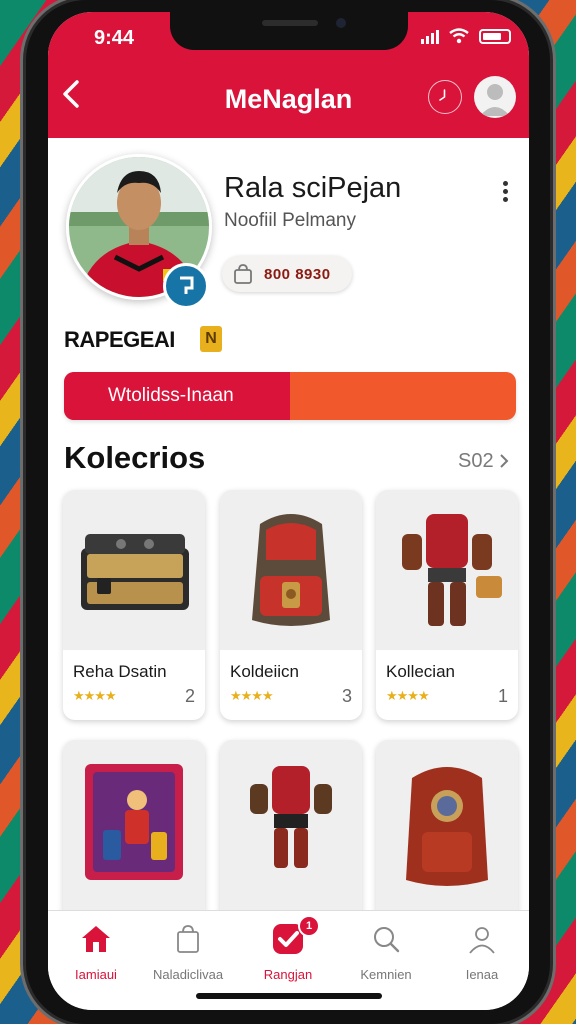 This screenshot has width=576, height=1024. Describe the element at coordinates (96, 939) in the screenshot. I see `home-icon` at that location.